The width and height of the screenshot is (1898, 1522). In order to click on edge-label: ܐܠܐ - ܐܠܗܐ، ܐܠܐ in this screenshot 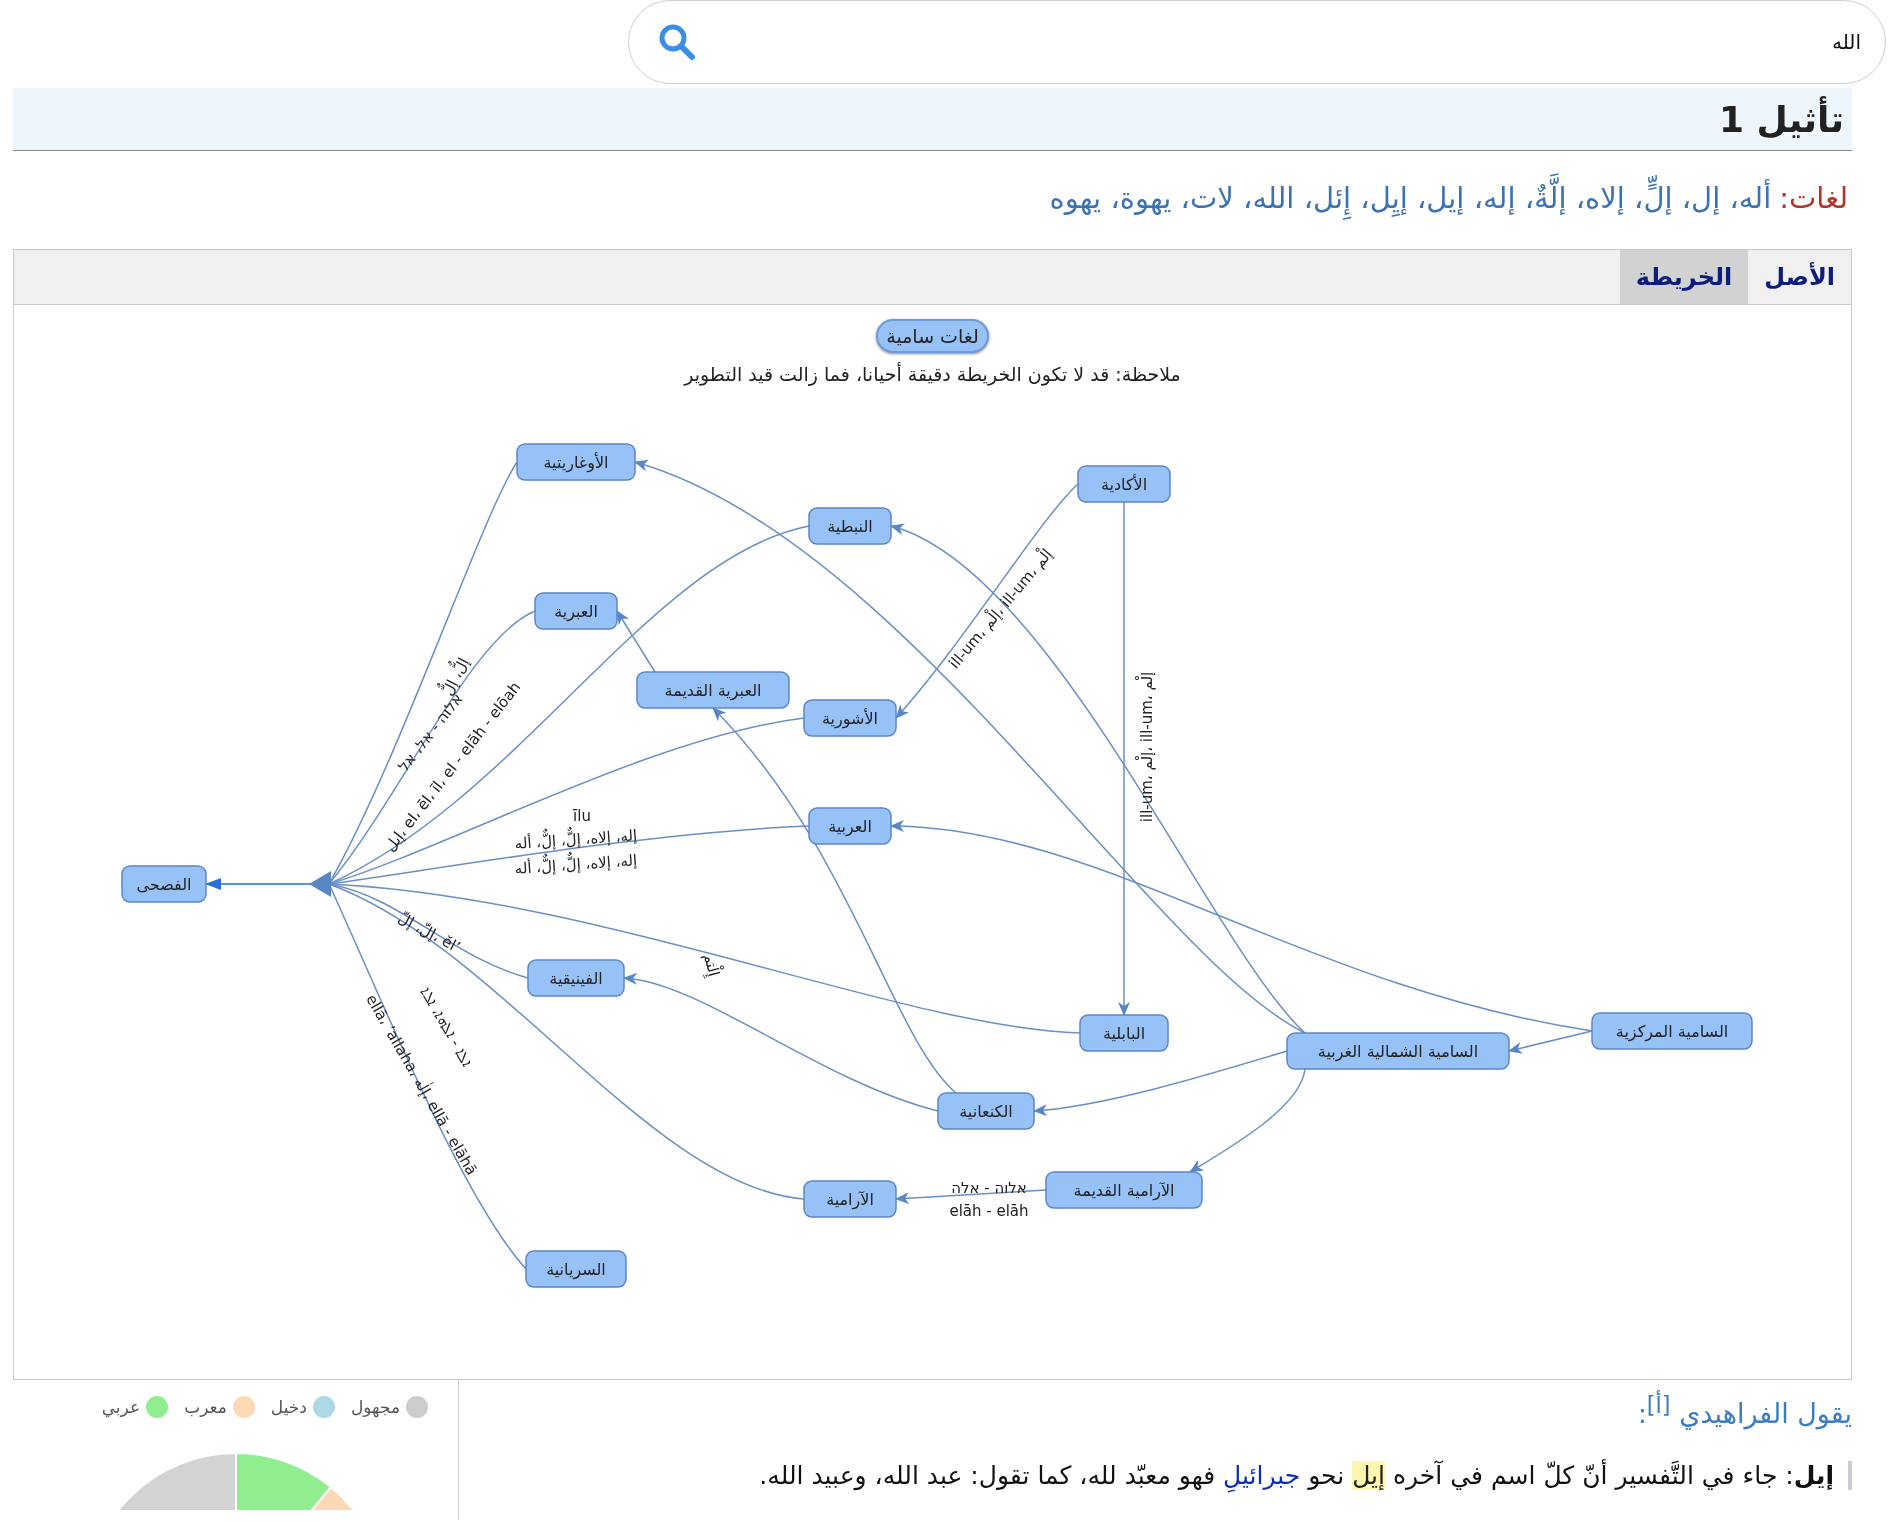, I will do `click(446, 1027)`.